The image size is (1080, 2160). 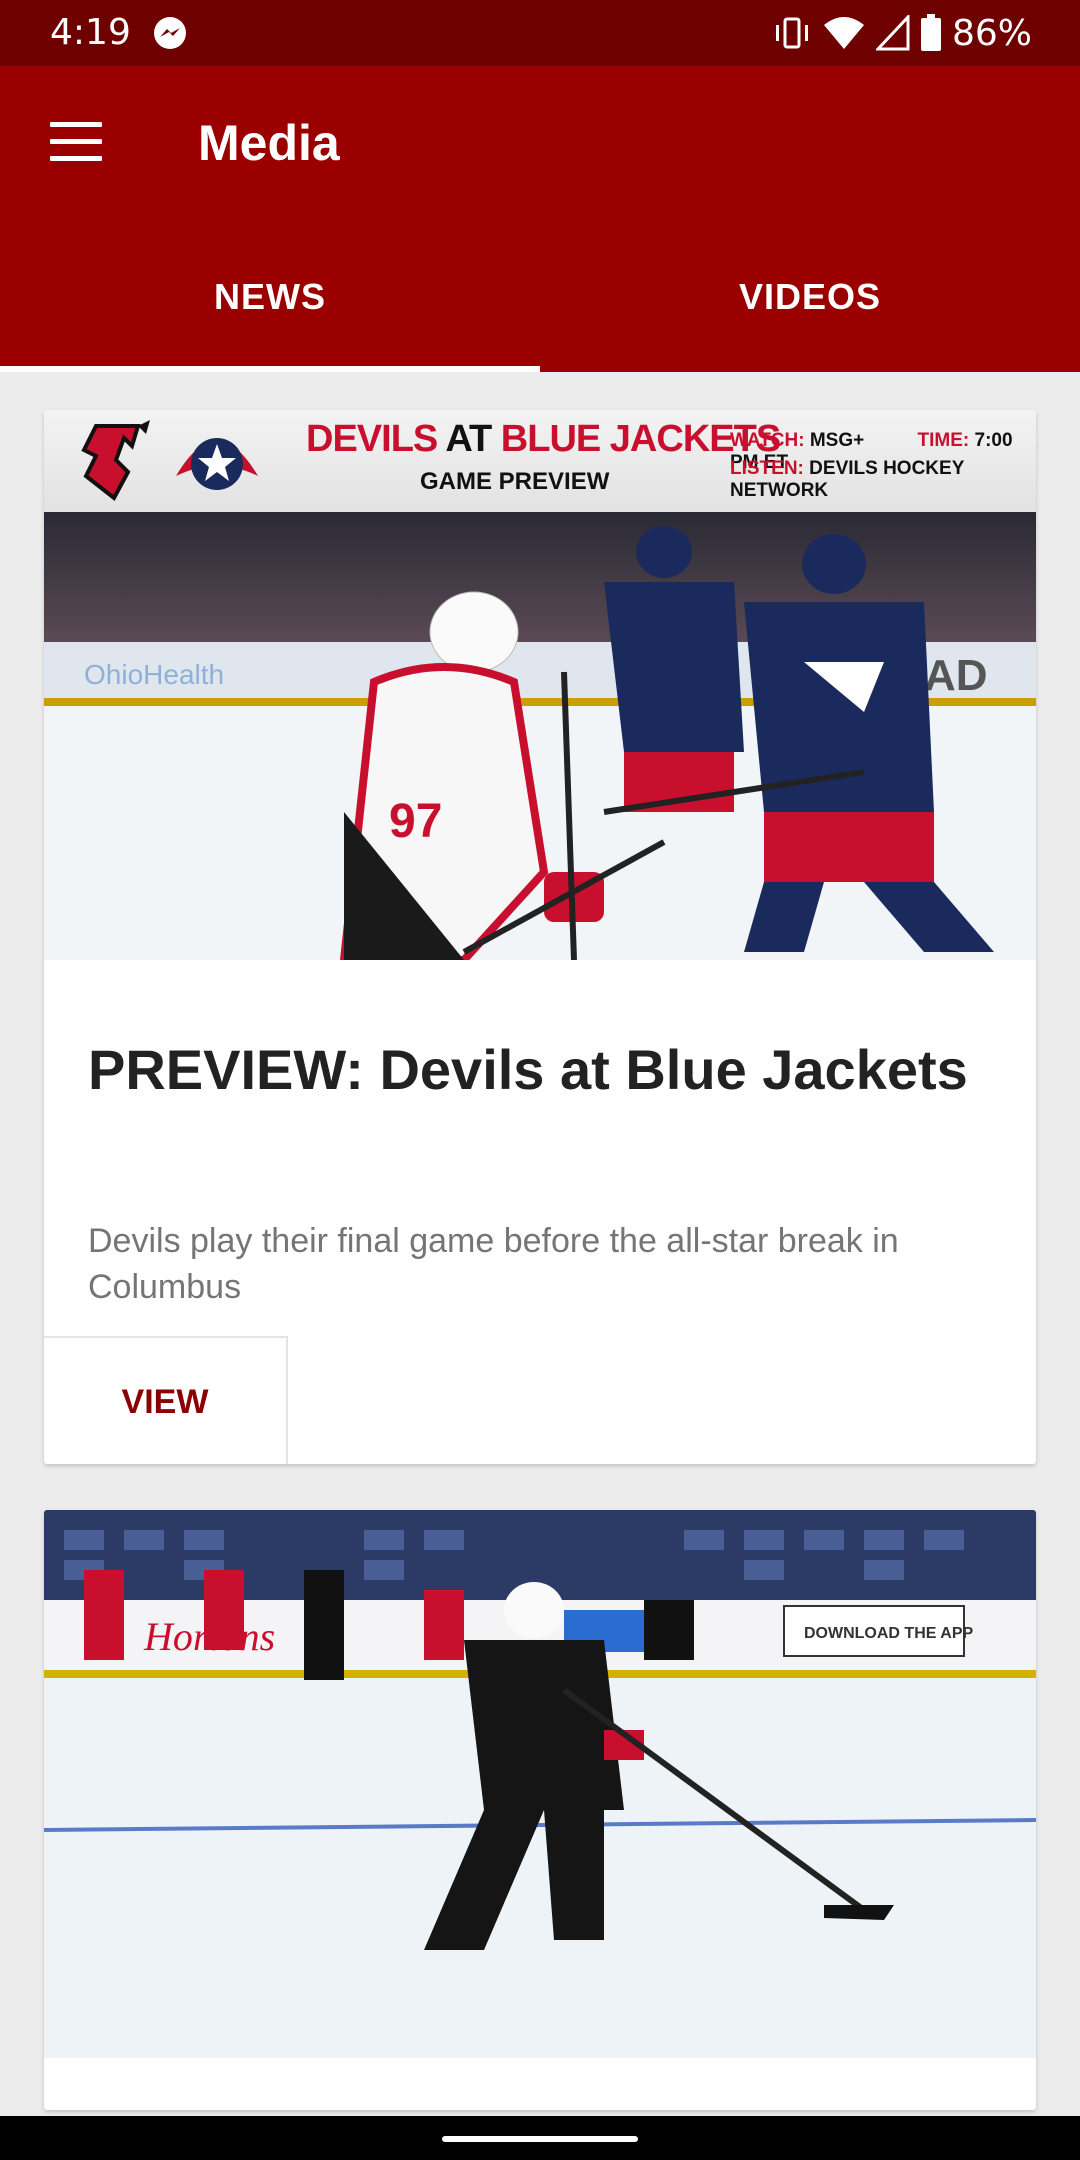 I want to click on board-text: DOWNLOAD THE APP, so click(x=889, y=1633).